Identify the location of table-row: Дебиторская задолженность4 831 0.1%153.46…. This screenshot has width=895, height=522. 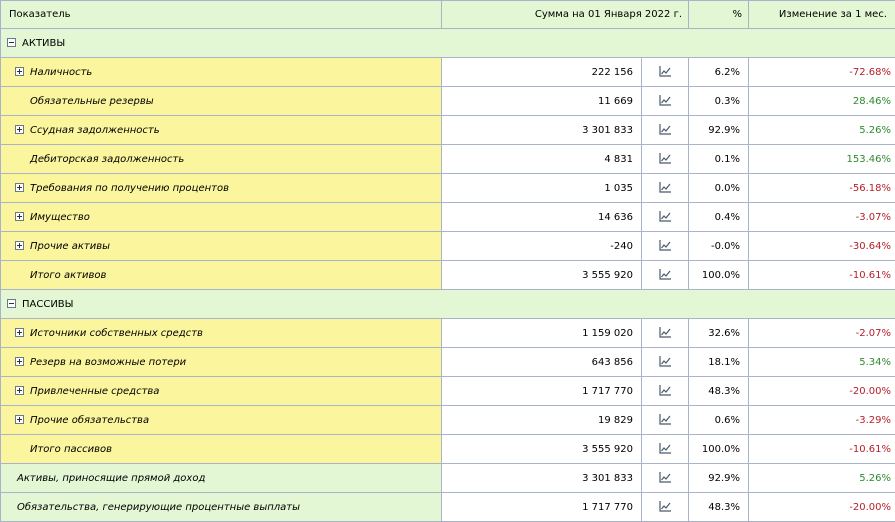
(448, 159).